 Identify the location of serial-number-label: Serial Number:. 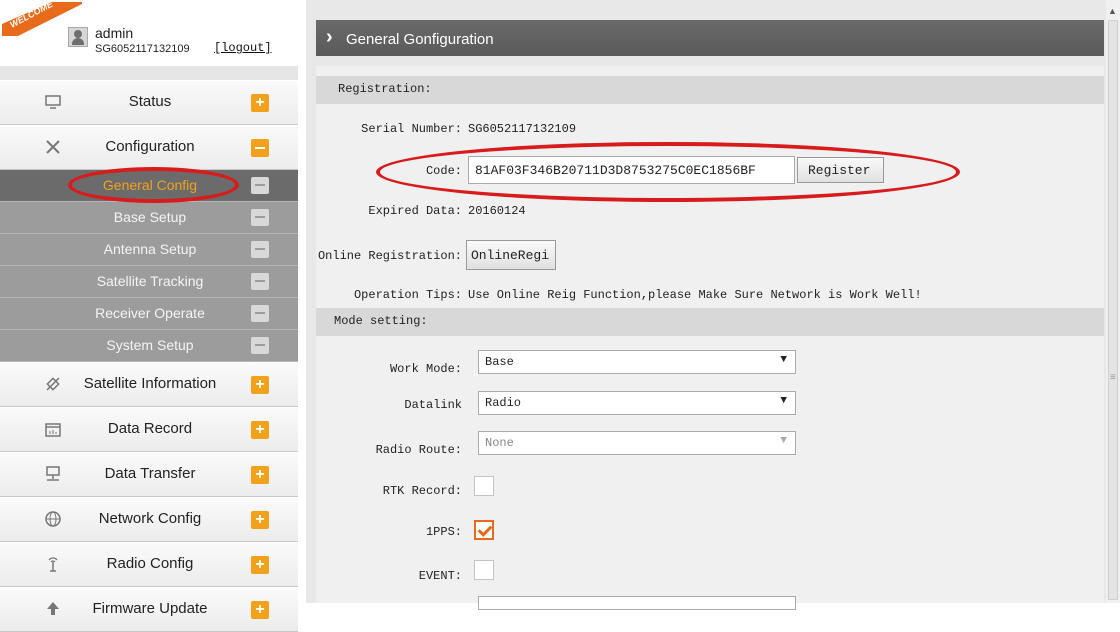
(411, 129).